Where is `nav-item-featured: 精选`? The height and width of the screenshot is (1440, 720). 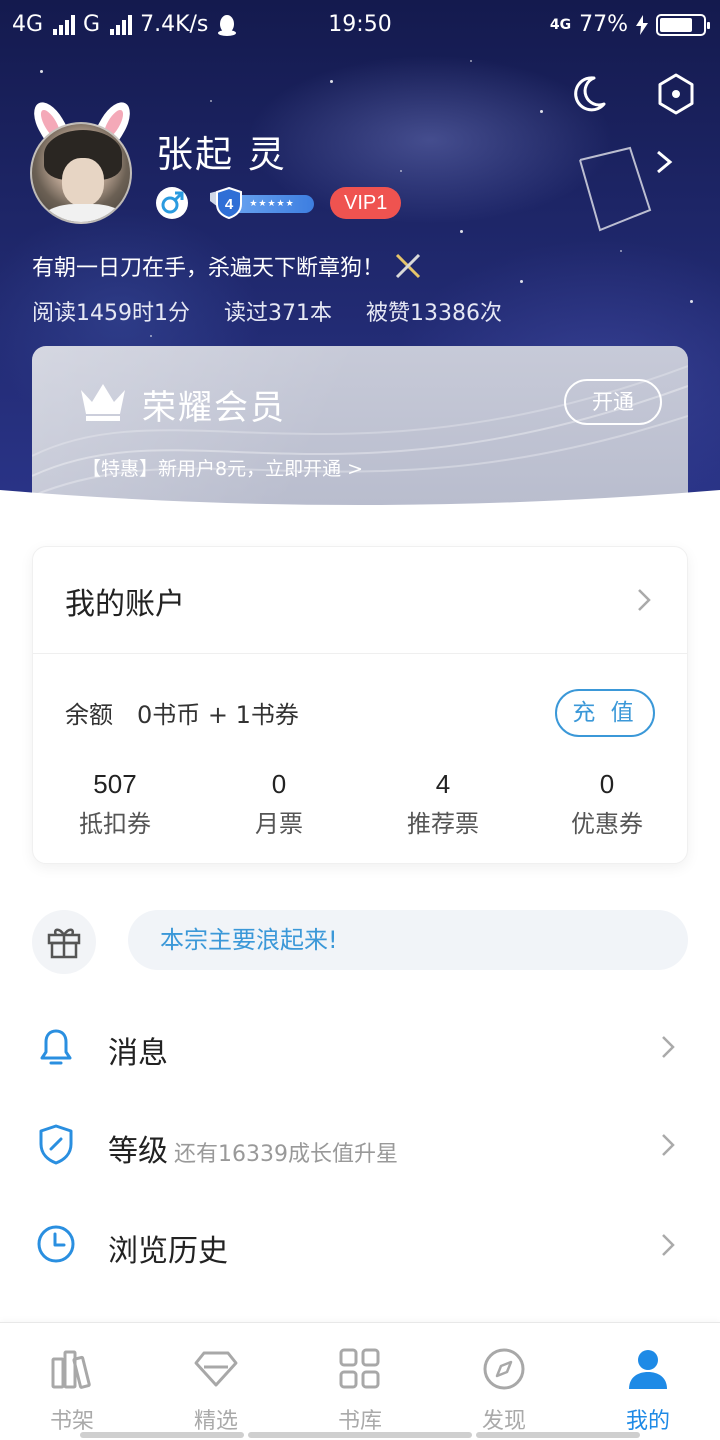 nav-item-featured: 精选 is located at coordinates (216, 1381).